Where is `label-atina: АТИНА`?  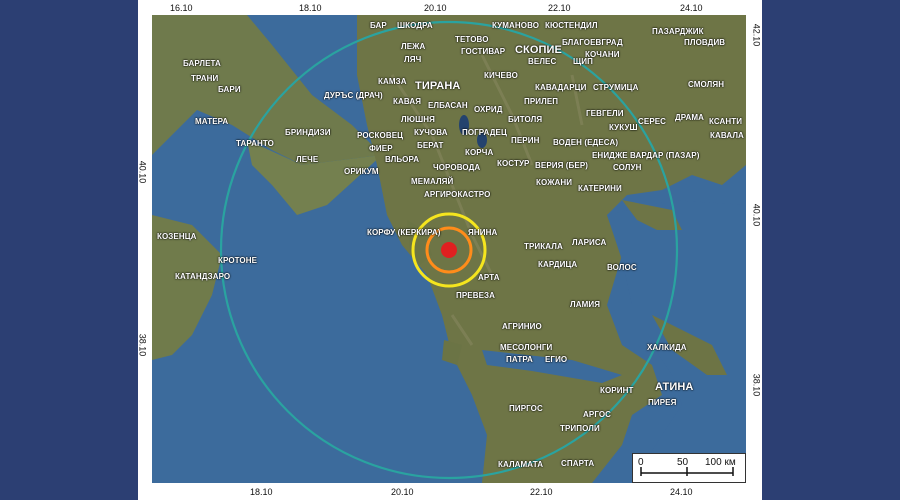
label-atina: АТИНА is located at coordinates (674, 387).